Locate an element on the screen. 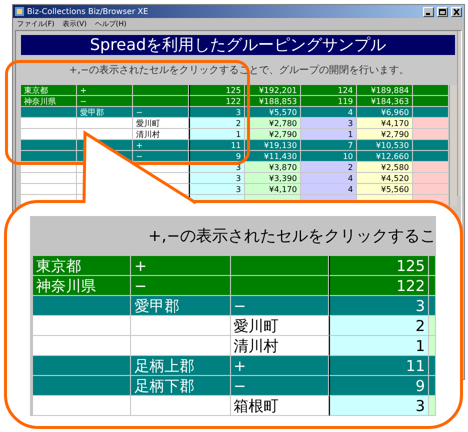 This screenshot has height=432, width=468. table-cell: ¥184,363 is located at coordinates (385, 101).